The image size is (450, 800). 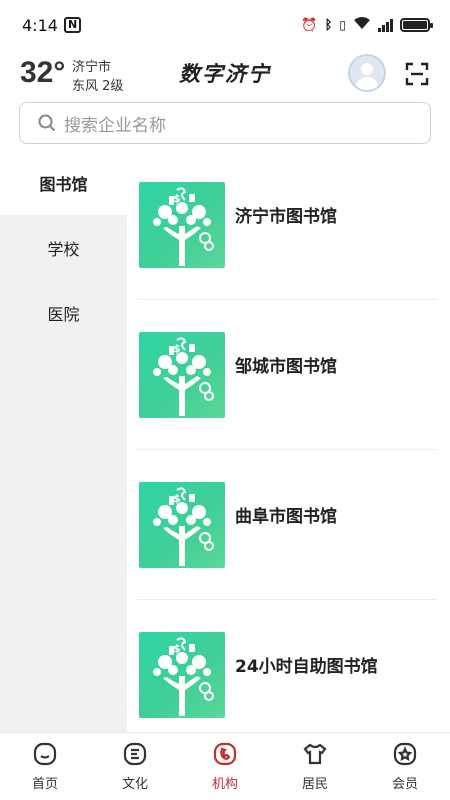 What do you see at coordinates (135, 754) in the screenshot?
I see `culture-icon` at bounding box center [135, 754].